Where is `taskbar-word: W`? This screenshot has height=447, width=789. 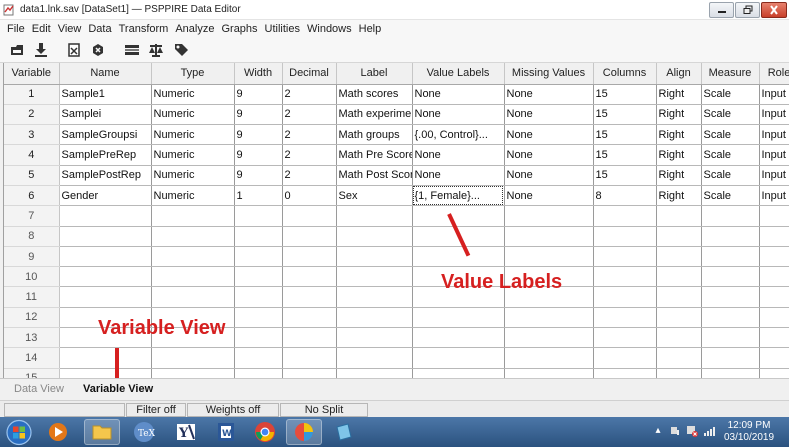
taskbar-word: W is located at coordinates (226, 432).